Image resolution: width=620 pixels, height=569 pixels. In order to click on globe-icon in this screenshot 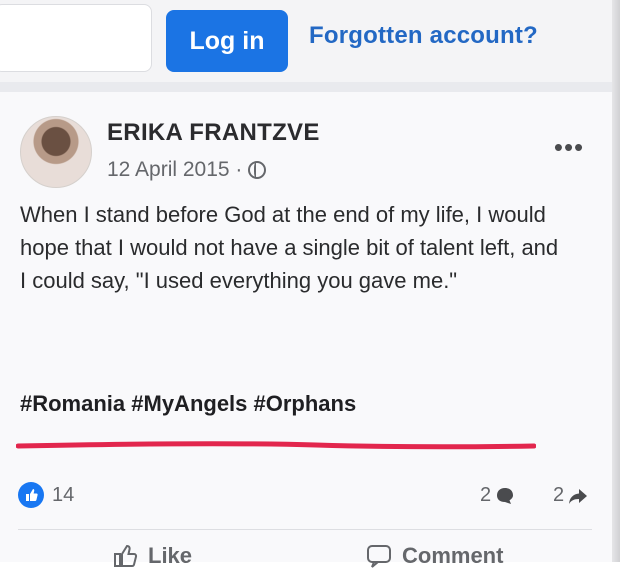, I will do `click(257, 170)`.